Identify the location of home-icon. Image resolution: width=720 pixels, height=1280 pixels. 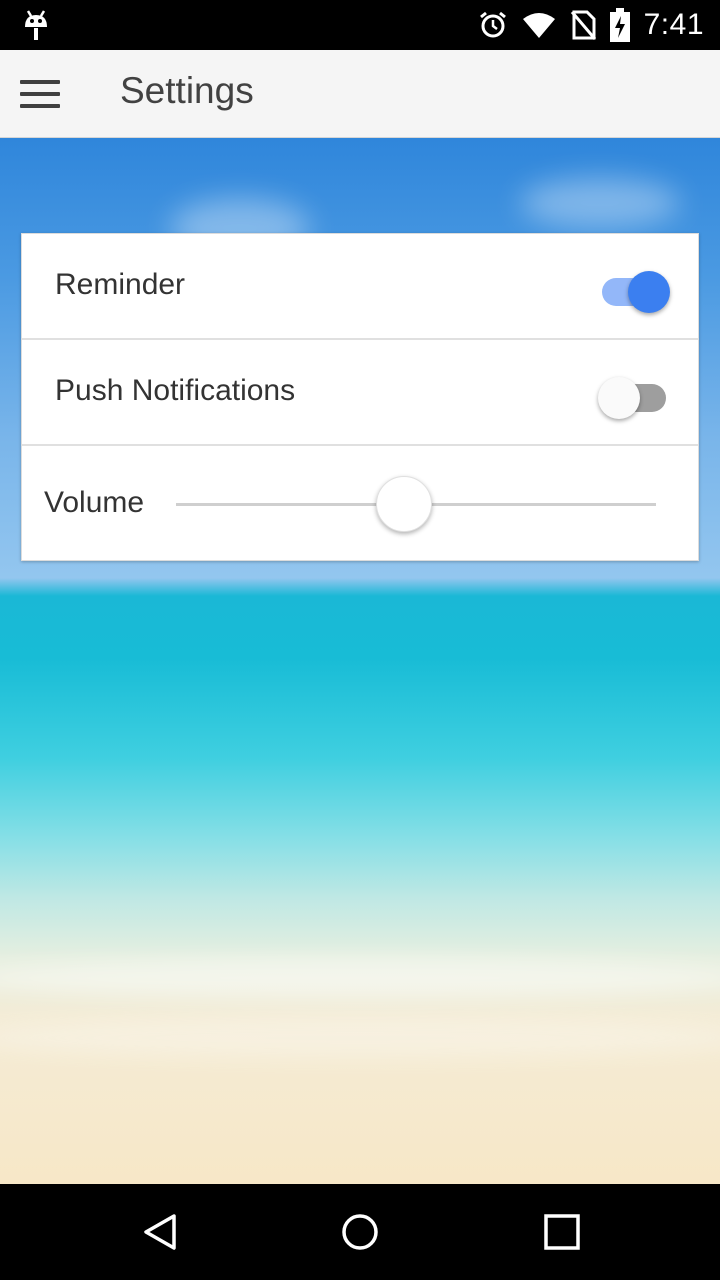
(360, 1232).